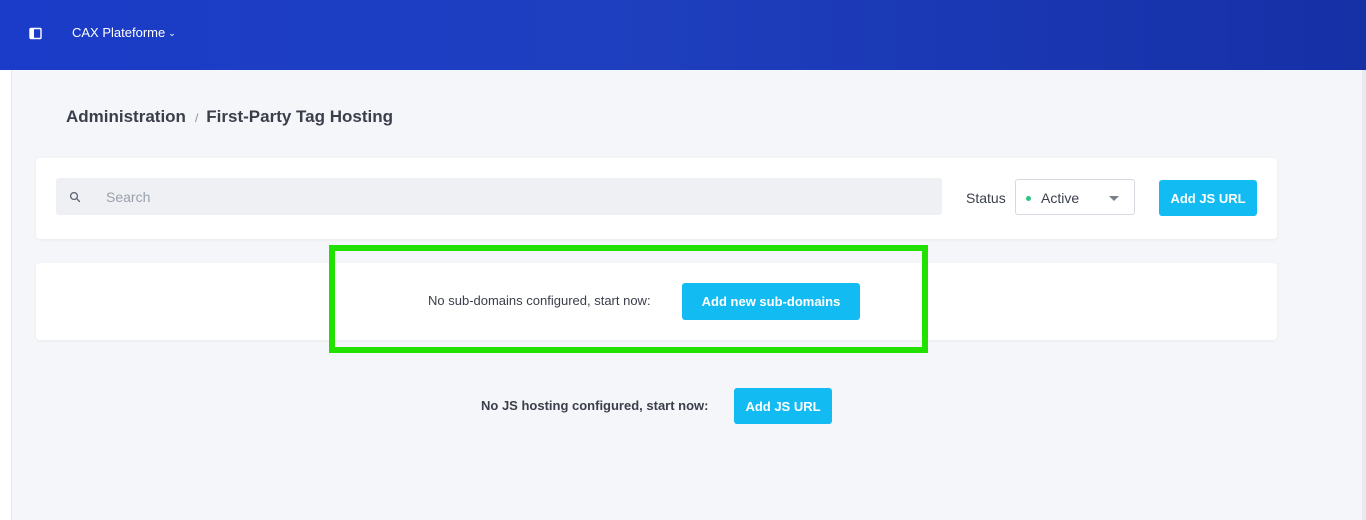  Describe the element at coordinates (1364, 295) in the screenshot. I see `scrollbar` at that location.